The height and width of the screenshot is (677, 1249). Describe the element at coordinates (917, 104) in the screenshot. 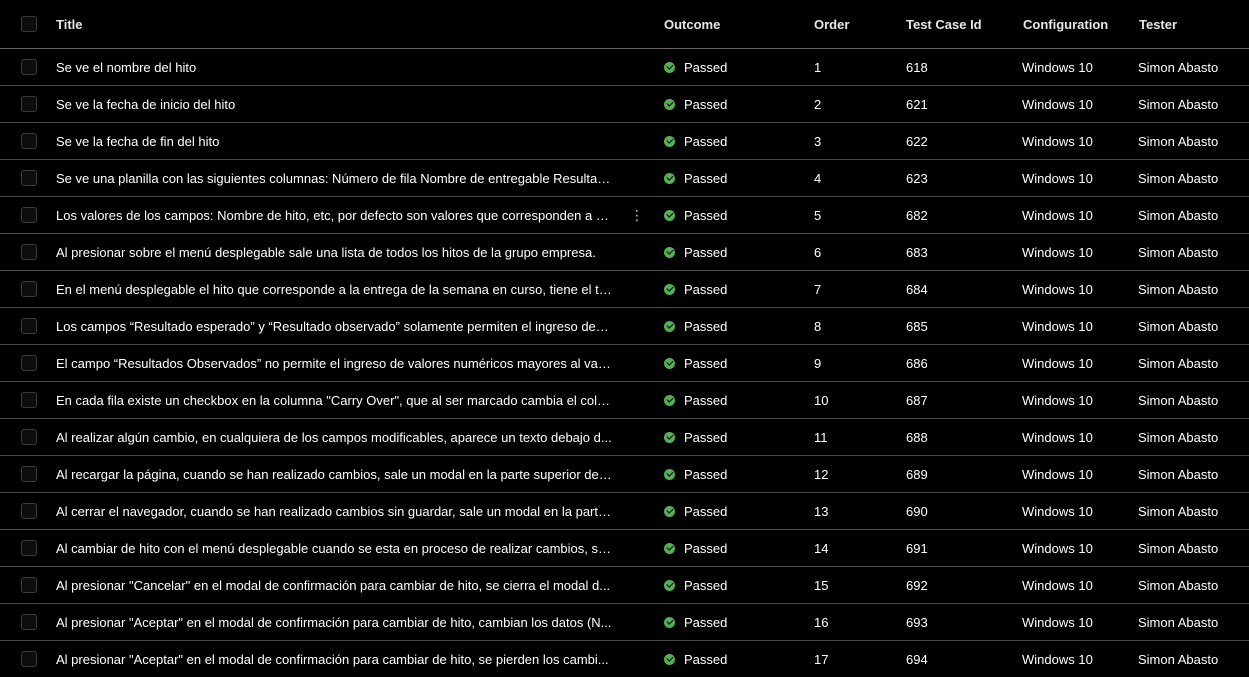

I see `row-test-case-id: 621` at that location.